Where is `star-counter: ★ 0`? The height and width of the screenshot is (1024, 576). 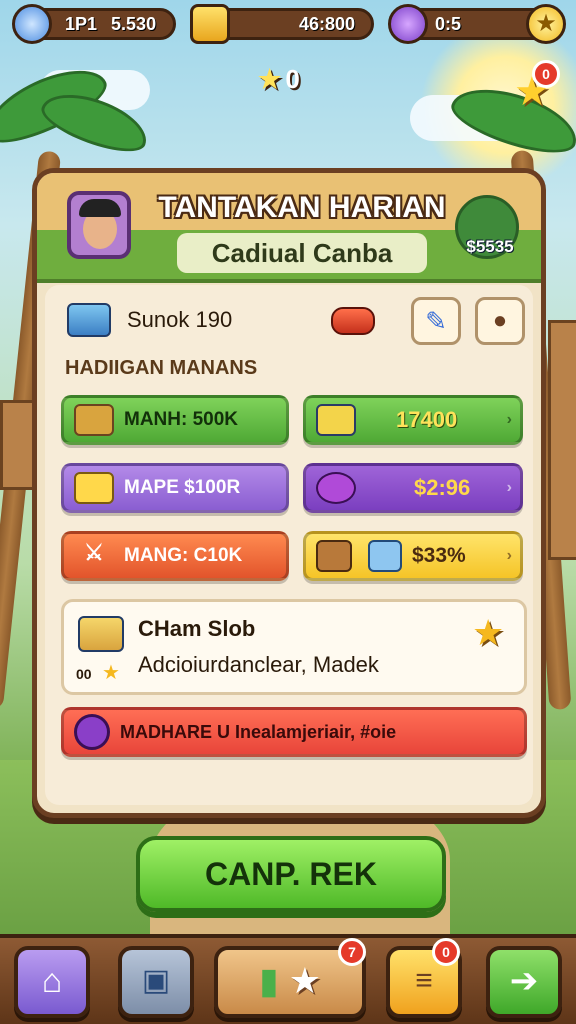 star-counter: ★ 0 is located at coordinates (293, 79).